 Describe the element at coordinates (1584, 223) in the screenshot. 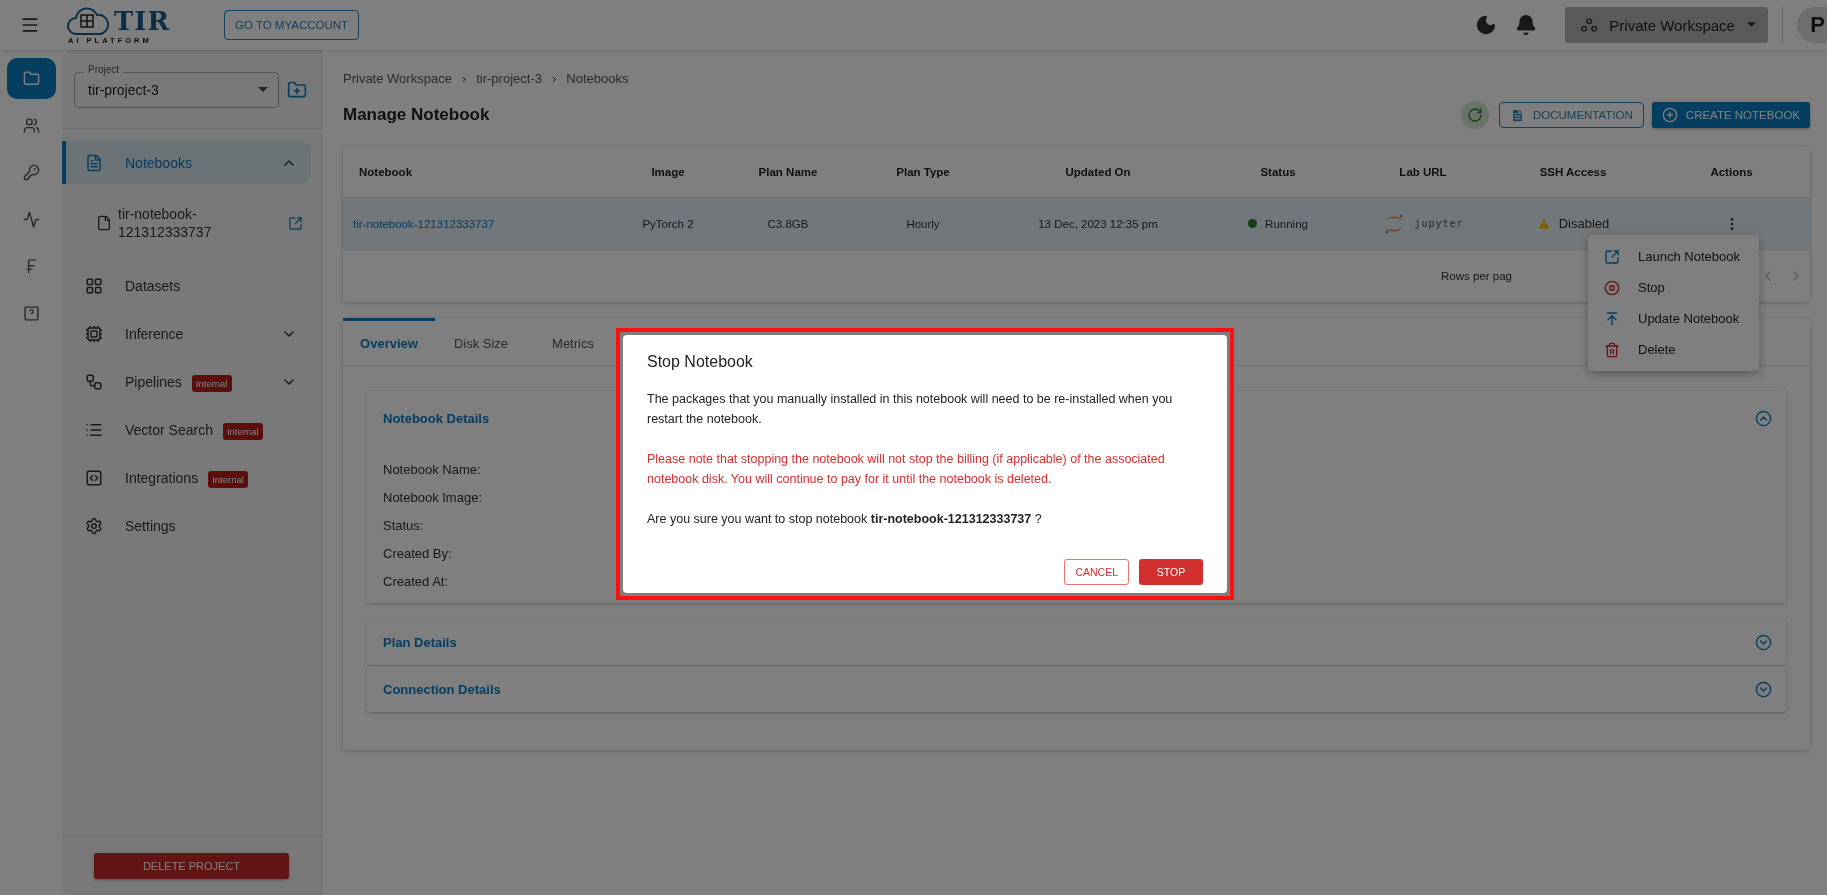

I see `ssh-status-text: Disabled` at that location.